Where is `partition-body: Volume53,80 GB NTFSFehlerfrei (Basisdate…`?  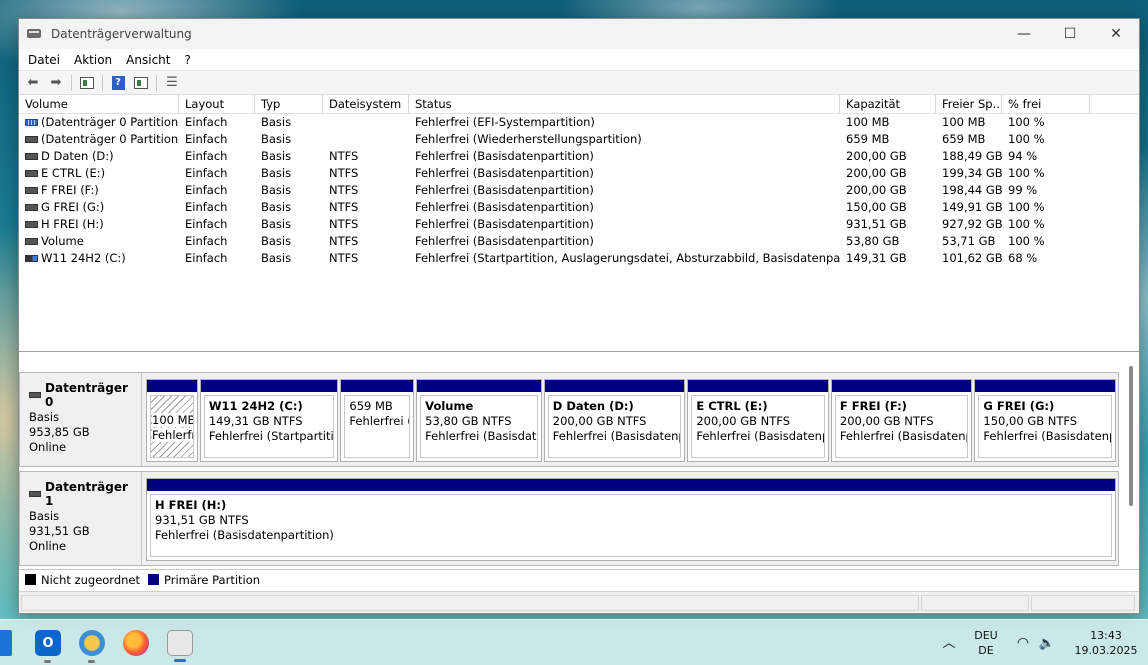 partition-body: Volume53,80 GB NTFSFehlerfrei (Basisdate… is located at coordinates (479, 426).